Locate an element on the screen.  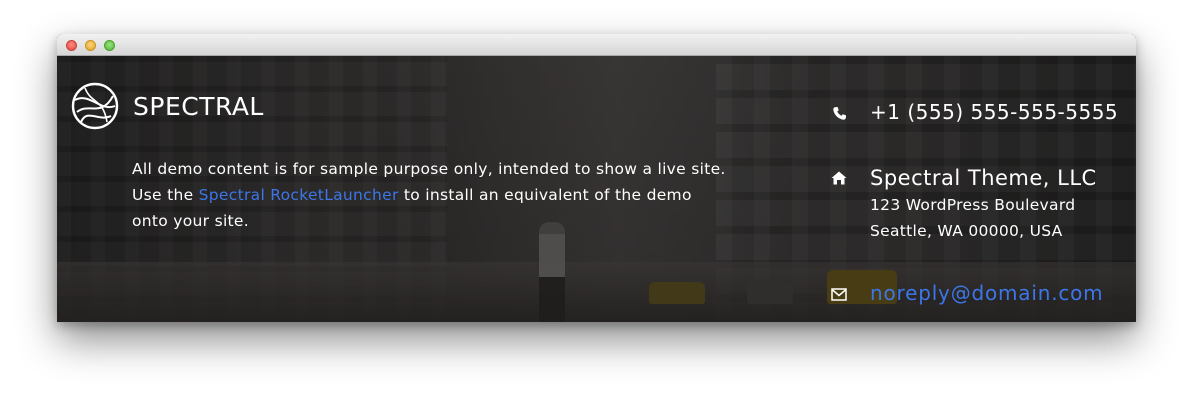
home-icon is located at coordinates (839, 178).